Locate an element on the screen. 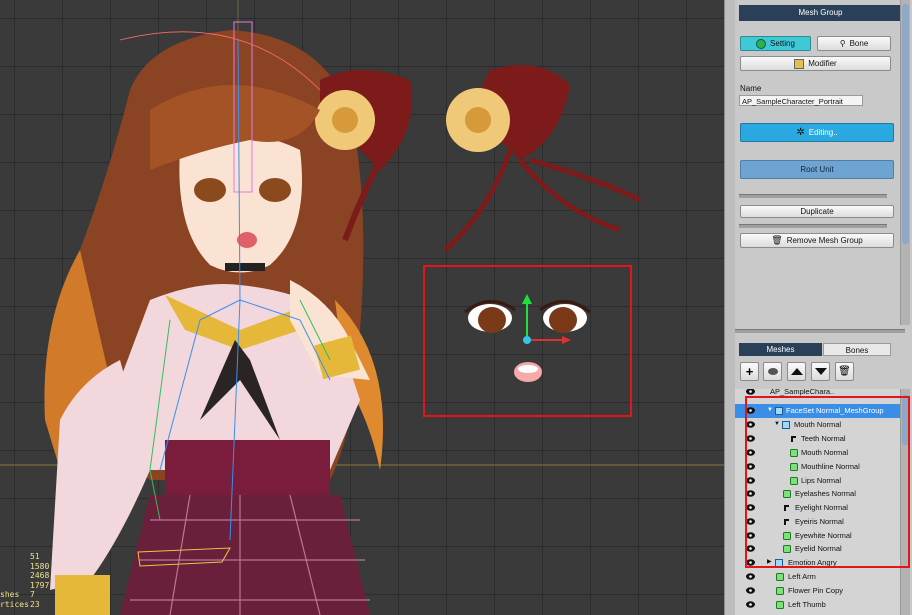  stat-row: 1580 is located at coordinates (40, 566).